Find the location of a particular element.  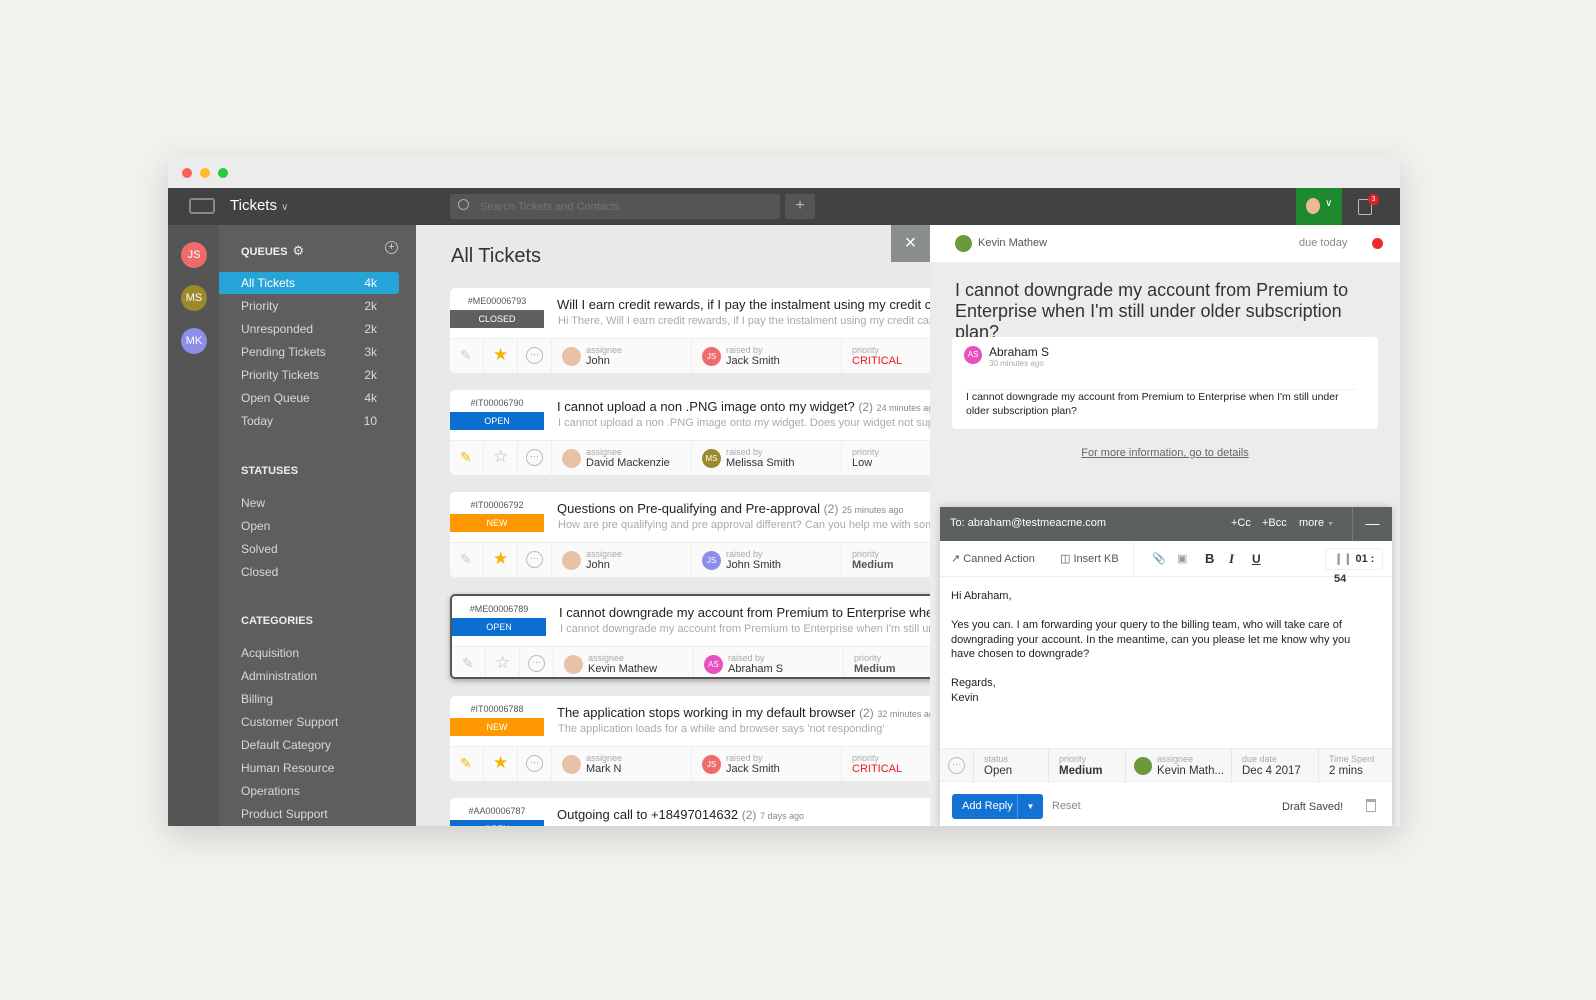

sidebar-item-queue: Priority 2k is located at coordinates (309, 306).